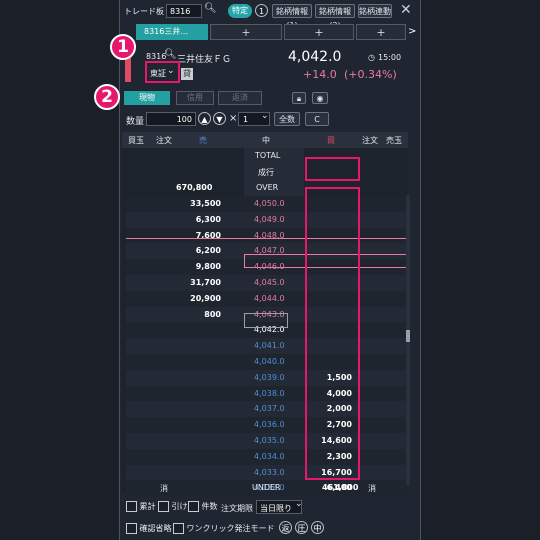 The height and width of the screenshot is (540, 540). Describe the element at coordinates (269, 377) in the screenshot. I see `price-level: 4,039.0` at that location.